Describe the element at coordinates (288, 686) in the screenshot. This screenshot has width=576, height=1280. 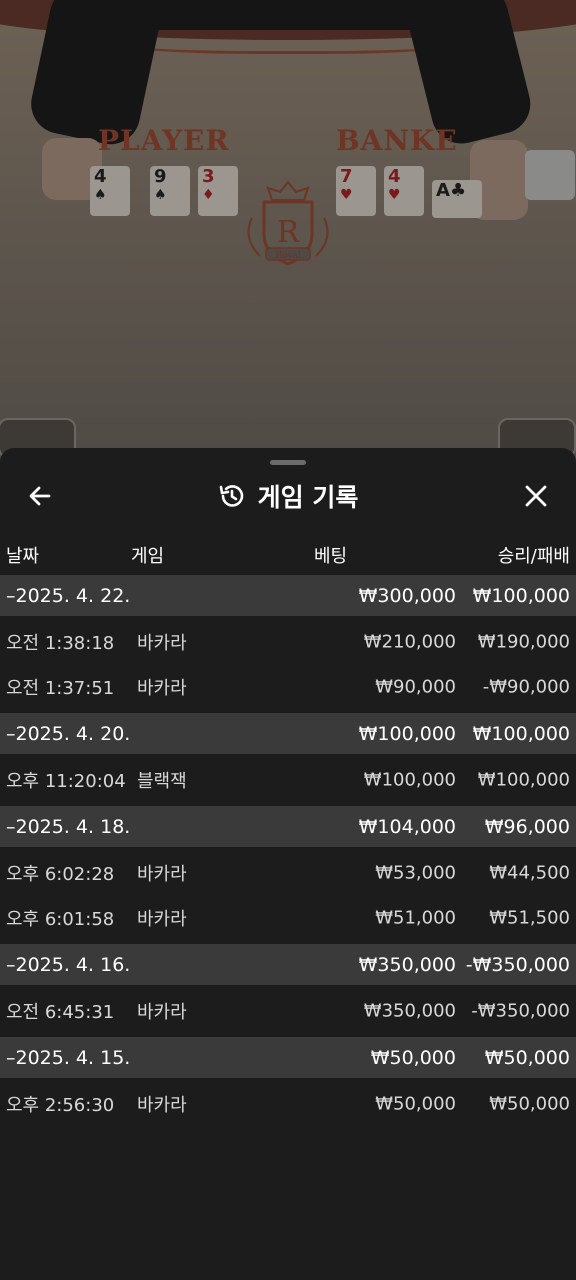
I see `history-row: 오전 1:37:51 바카라 ₩90,000 -₩90,000` at that location.